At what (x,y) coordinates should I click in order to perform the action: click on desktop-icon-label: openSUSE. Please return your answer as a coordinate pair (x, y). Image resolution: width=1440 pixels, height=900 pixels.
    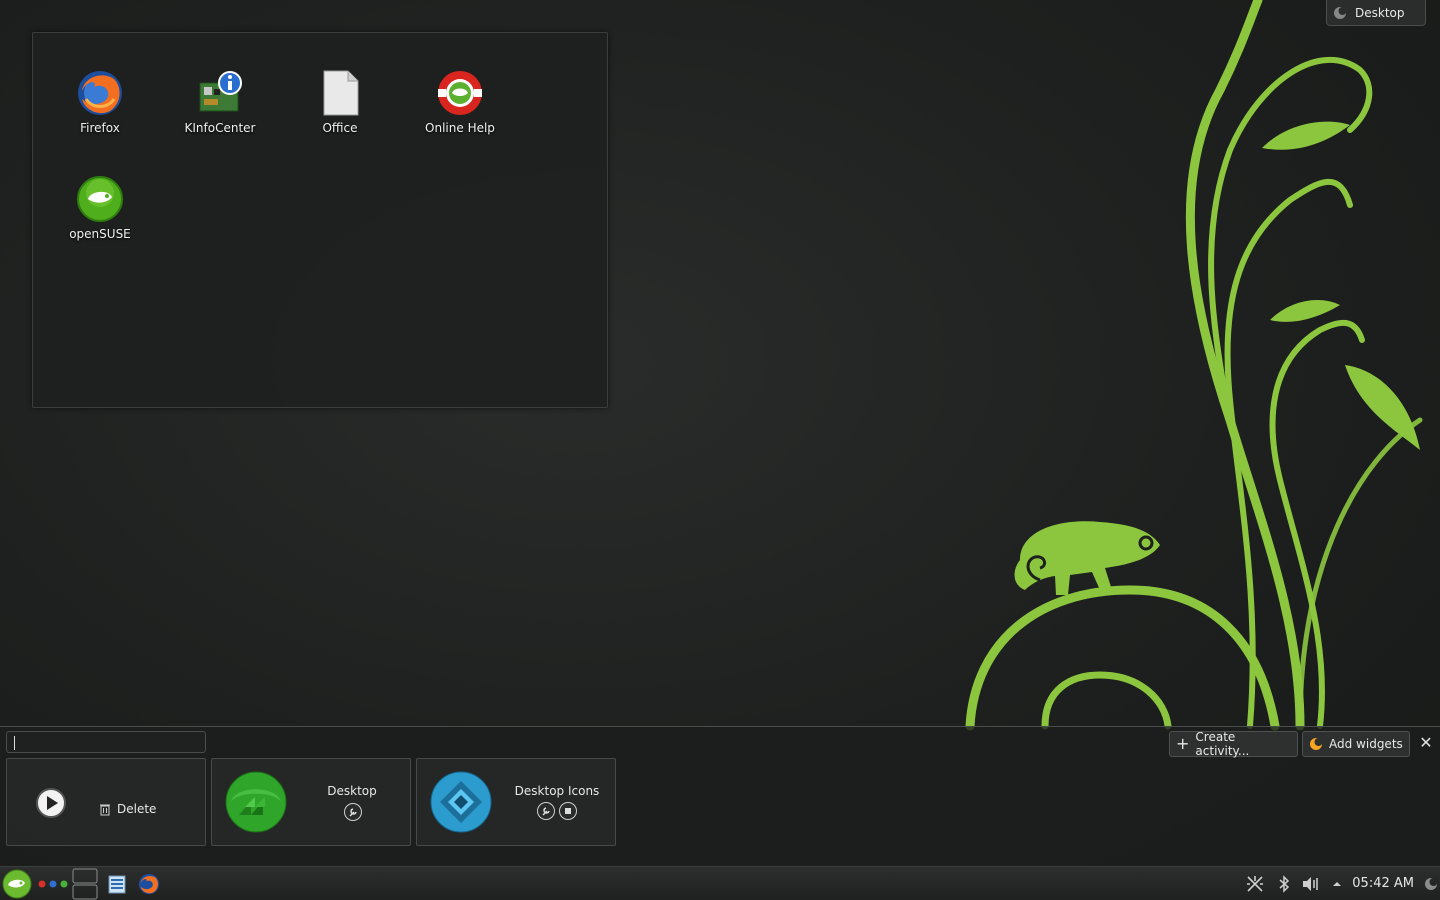
    Looking at the image, I should click on (100, 234).